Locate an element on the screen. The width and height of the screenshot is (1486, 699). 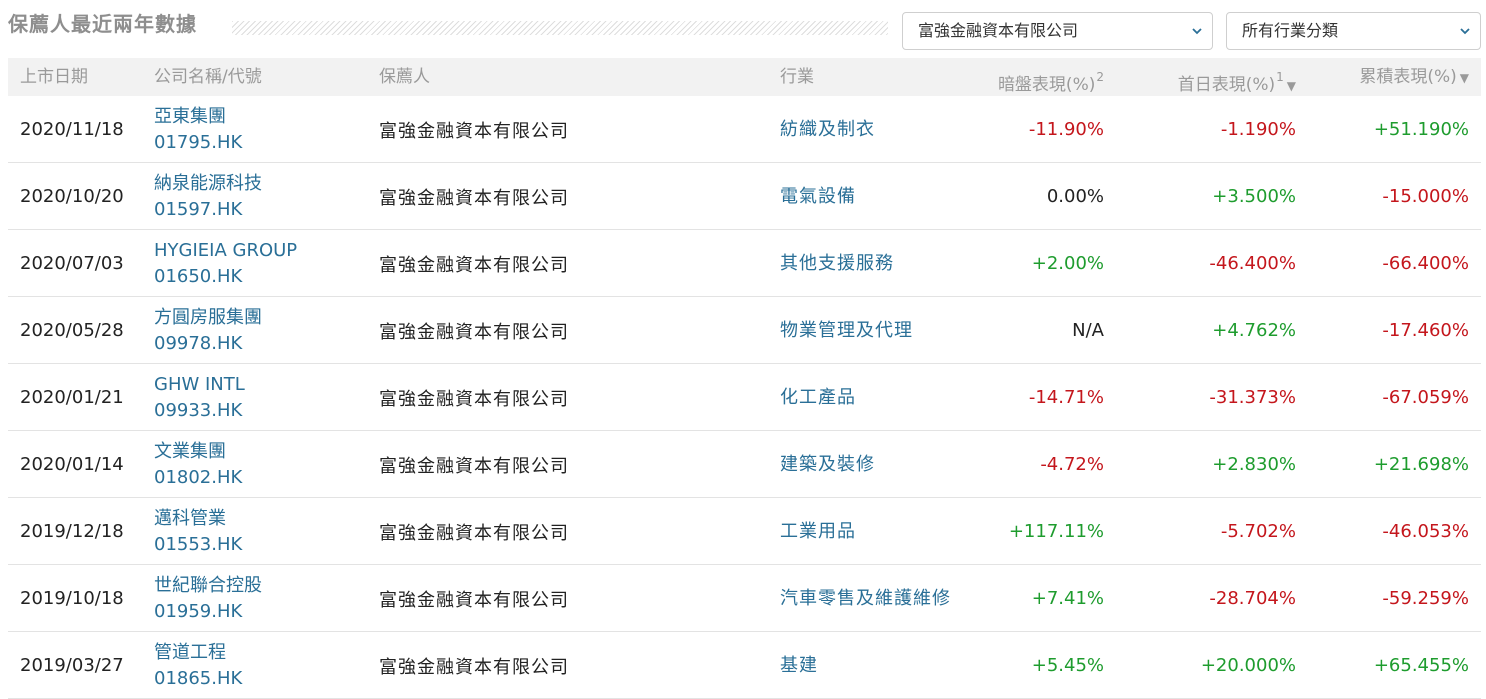
company-cell: GHW INTL 09933.HK is located at coordinates (199, 397).